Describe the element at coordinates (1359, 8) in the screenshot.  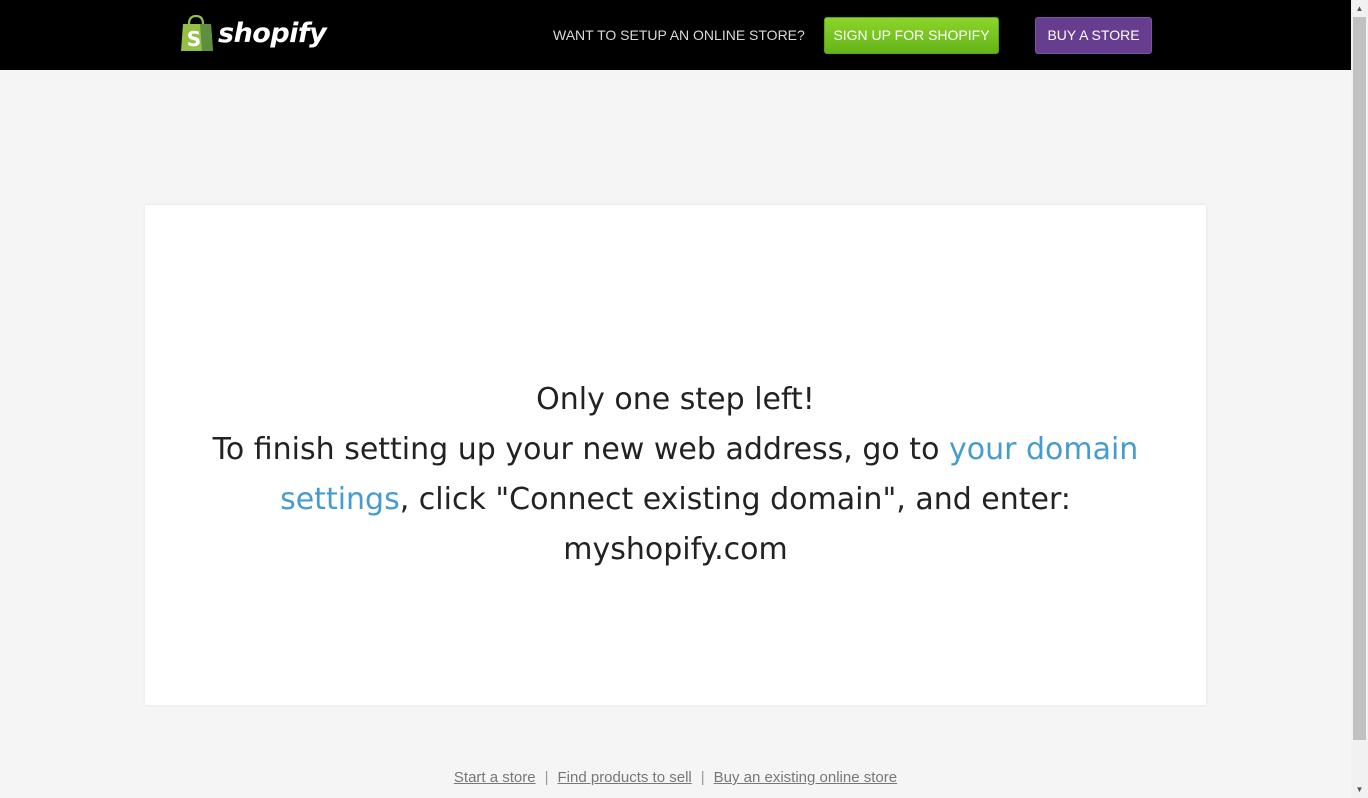
I see `scroll-up-icon: ▲` at that location.